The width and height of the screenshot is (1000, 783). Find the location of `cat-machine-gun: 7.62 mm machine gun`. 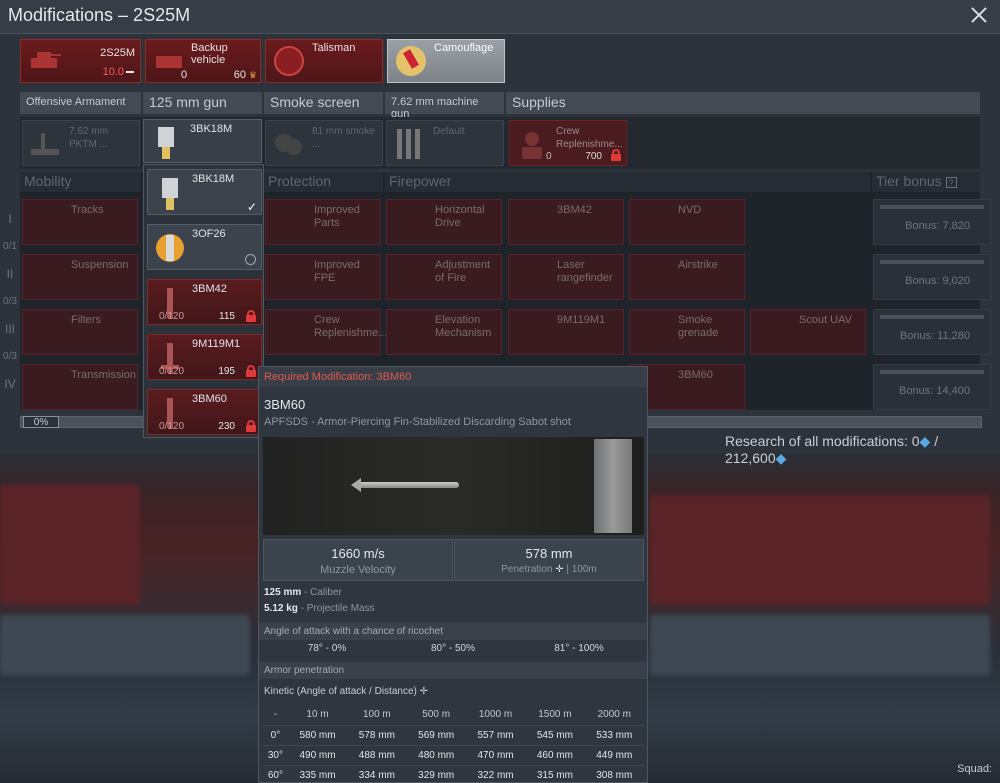

cat-machine-gun: 7.62 mm machine gun is located at coordinates (444, 106).